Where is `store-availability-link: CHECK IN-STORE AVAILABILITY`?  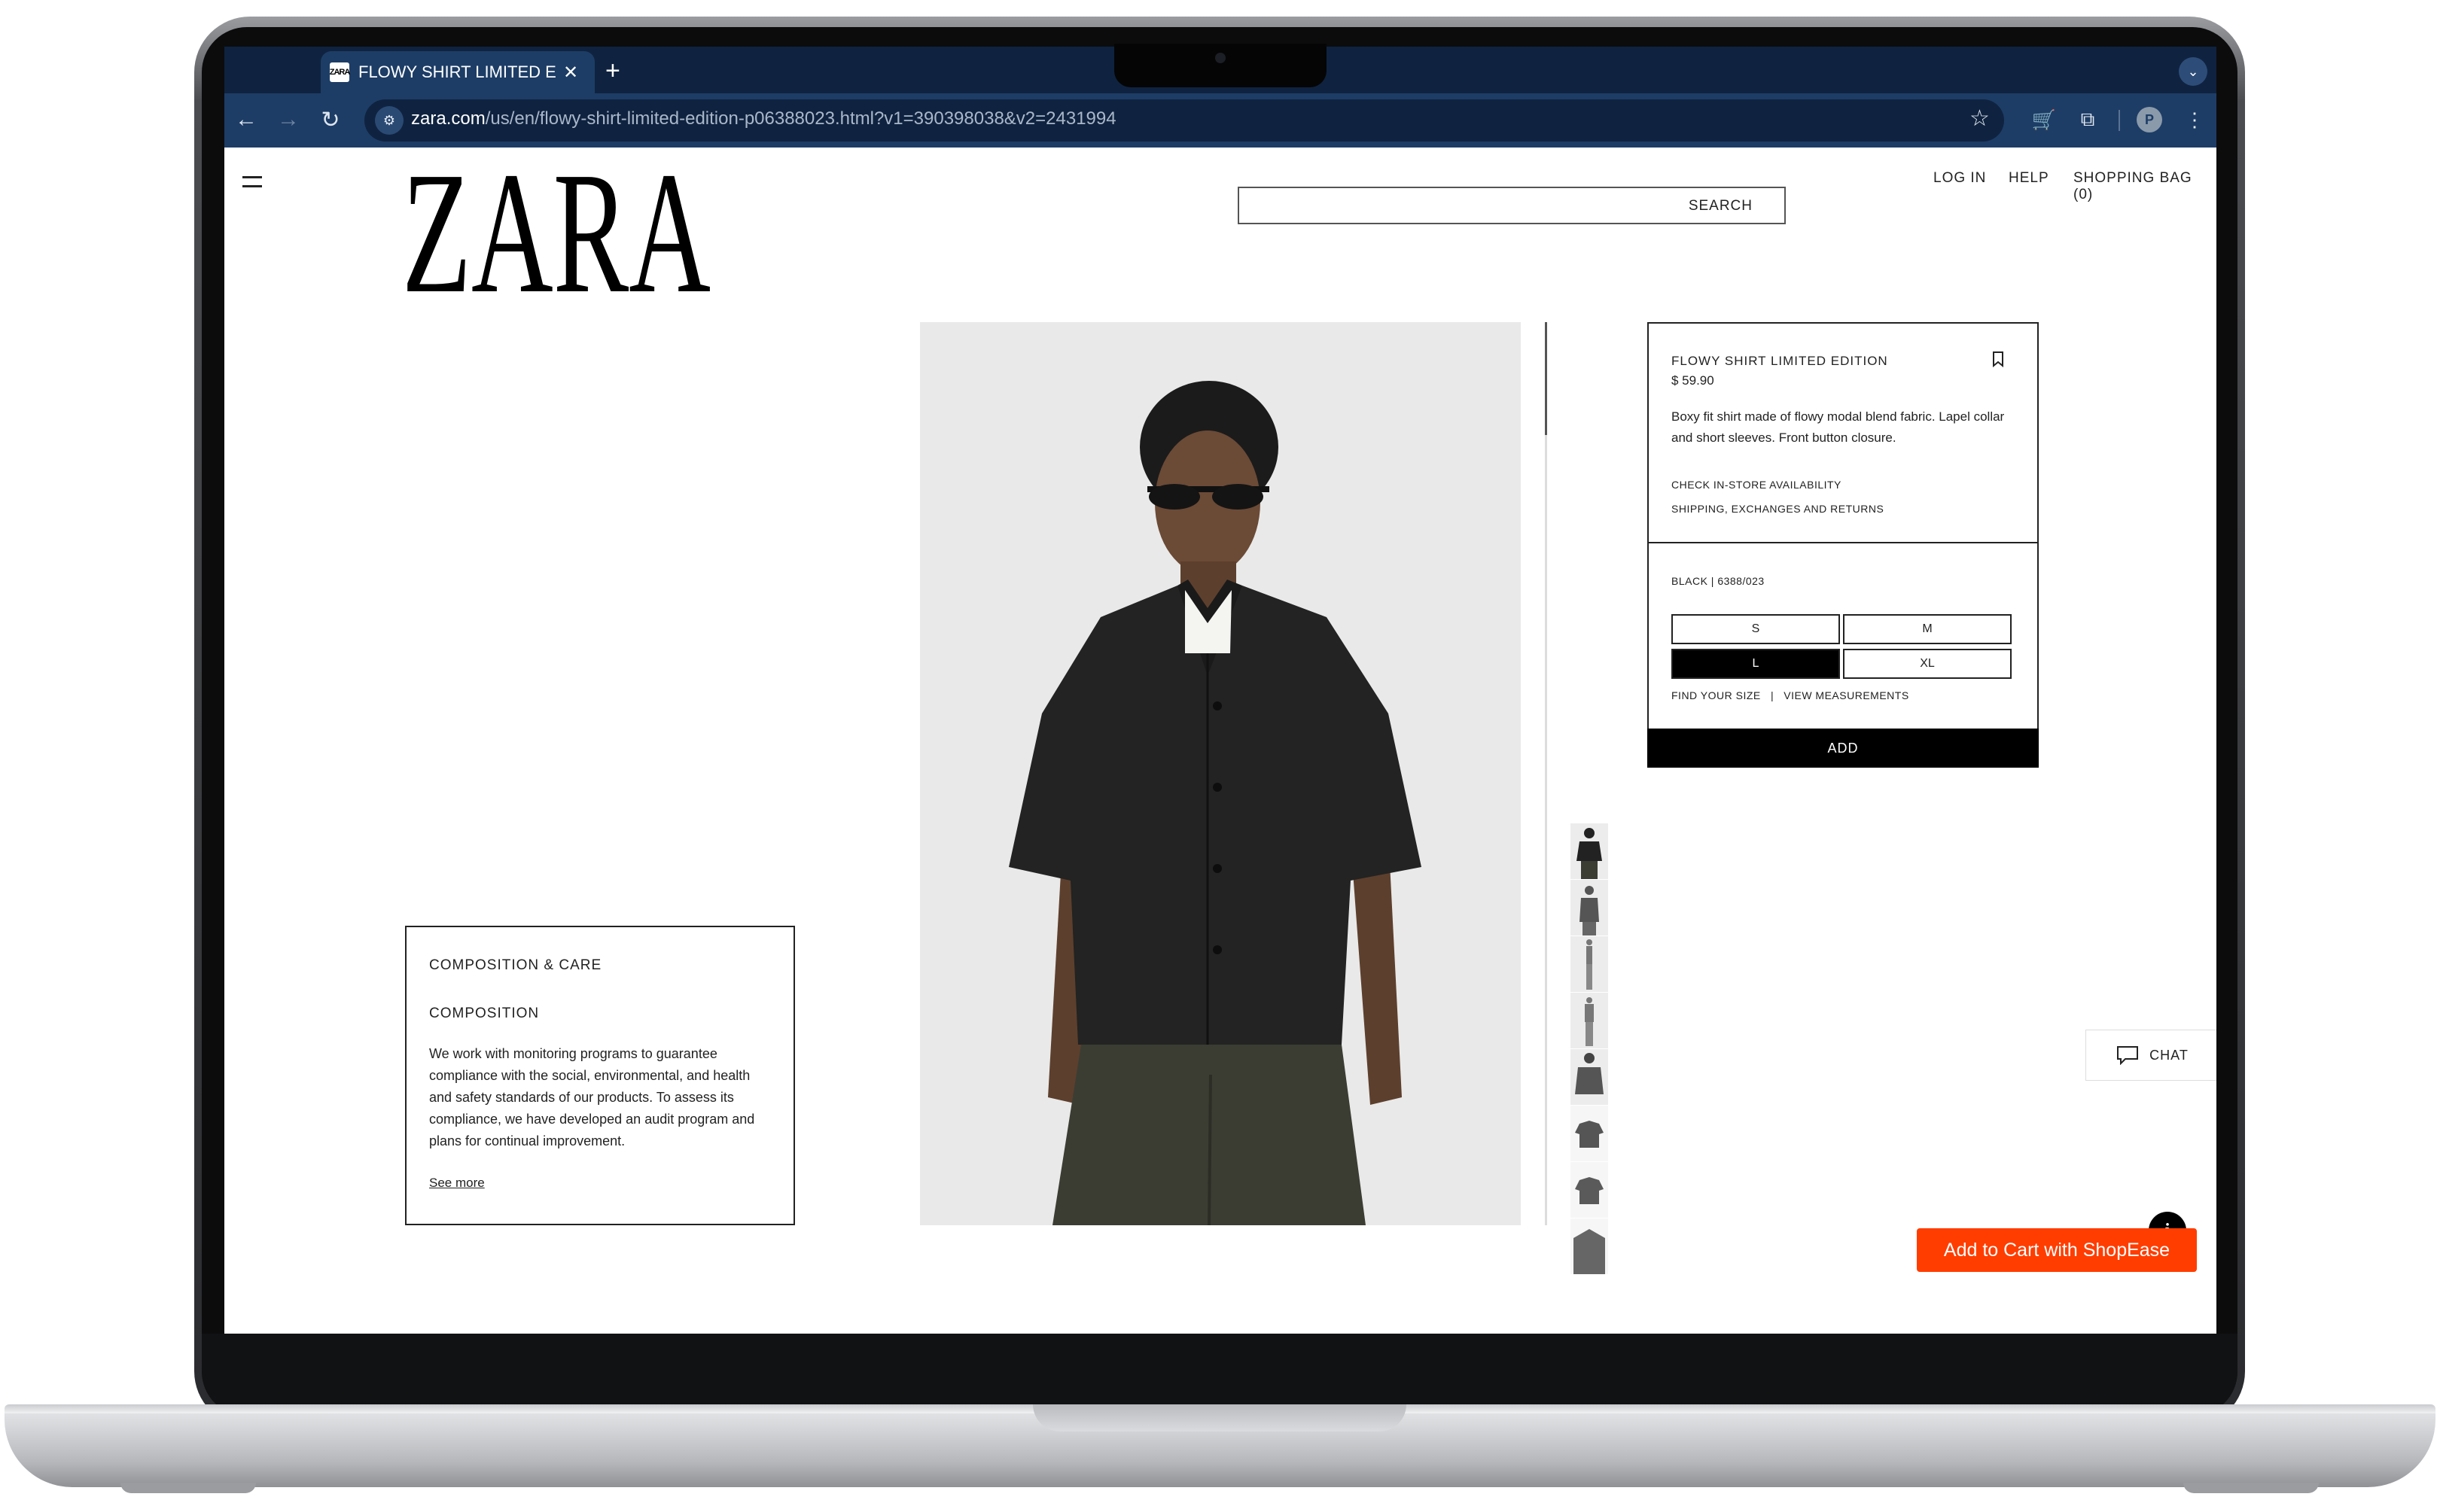
store-availability-link: CHECK IN-STORE AVAILABILITY is located at coordinates (1756, 485).